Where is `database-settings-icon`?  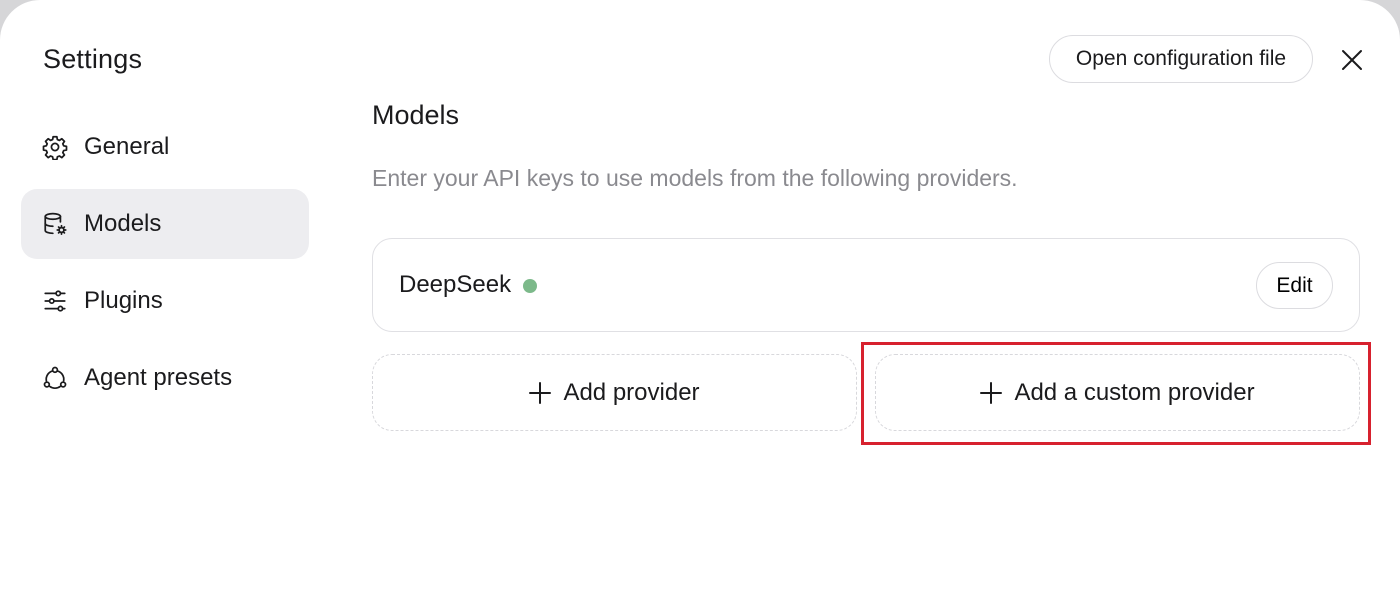 database-settings-icon is located at coordinates (55, 224).